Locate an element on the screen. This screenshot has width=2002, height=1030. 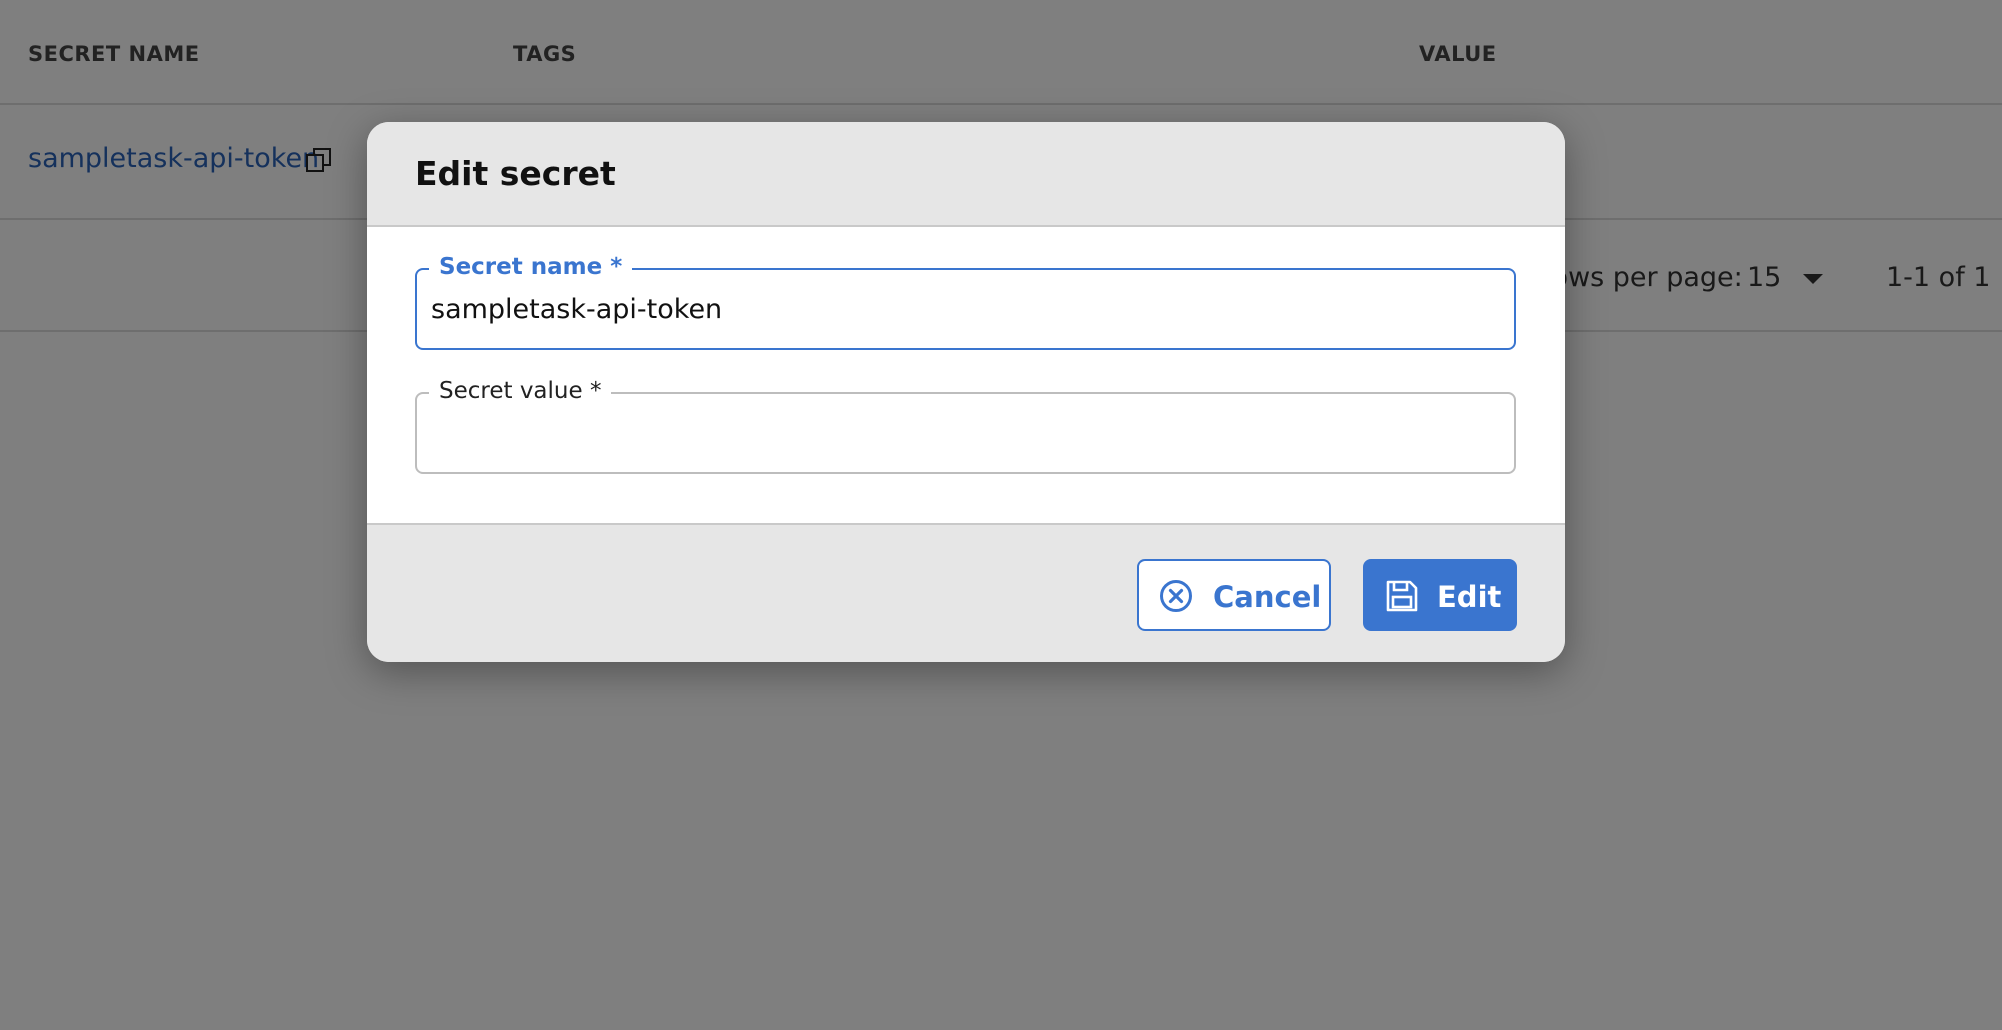
dialog-title: Edit secret is located at coordinates (515, 173).